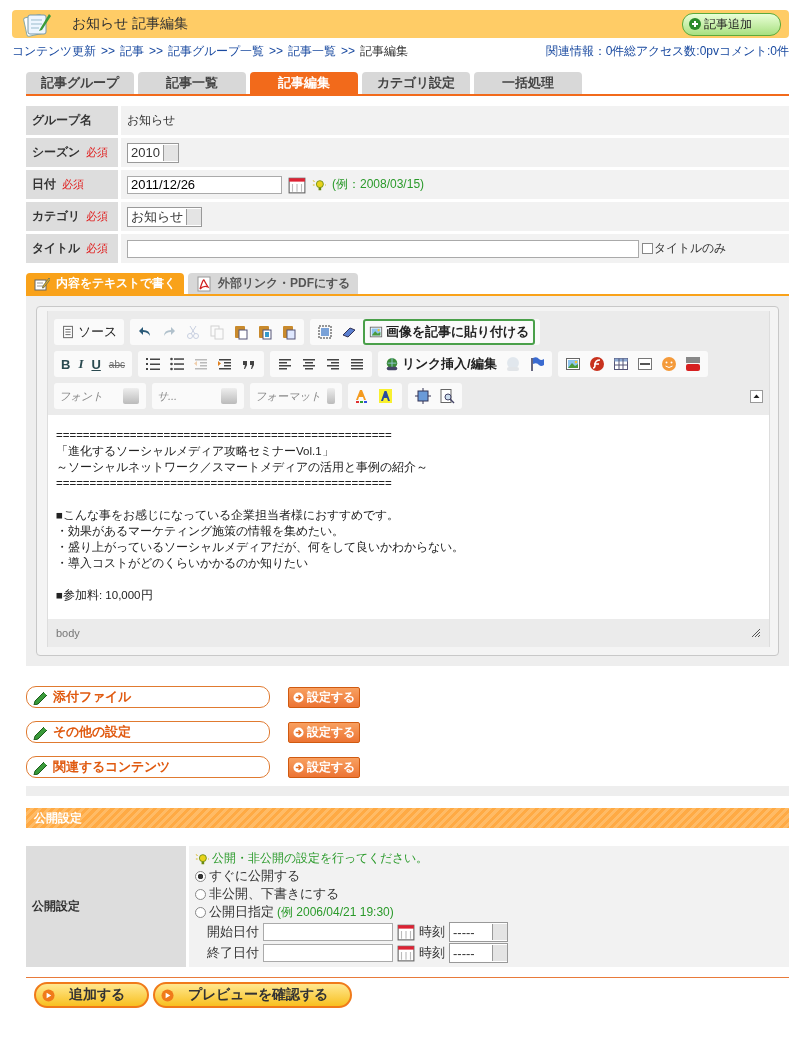  Describe the element at coordinates (224, 364) in the screenshot. I see `indent-icon` at that location.